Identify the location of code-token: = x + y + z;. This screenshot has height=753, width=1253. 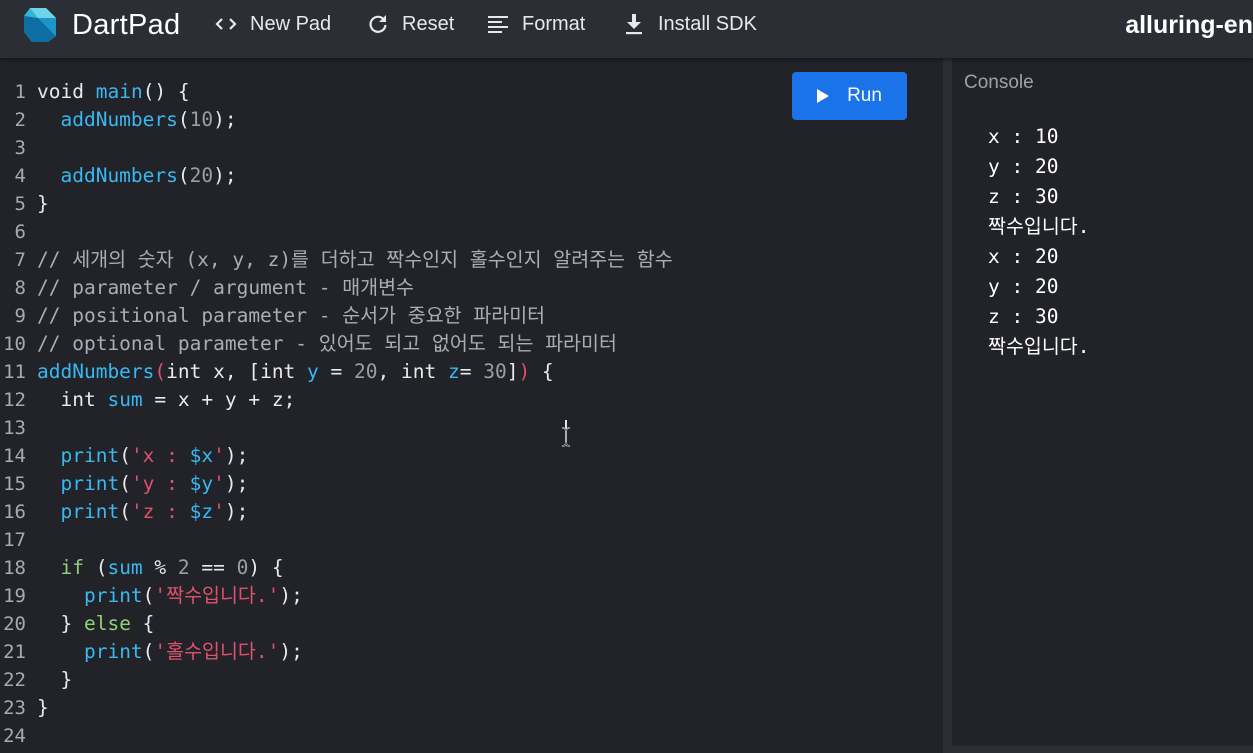
(219, 399).